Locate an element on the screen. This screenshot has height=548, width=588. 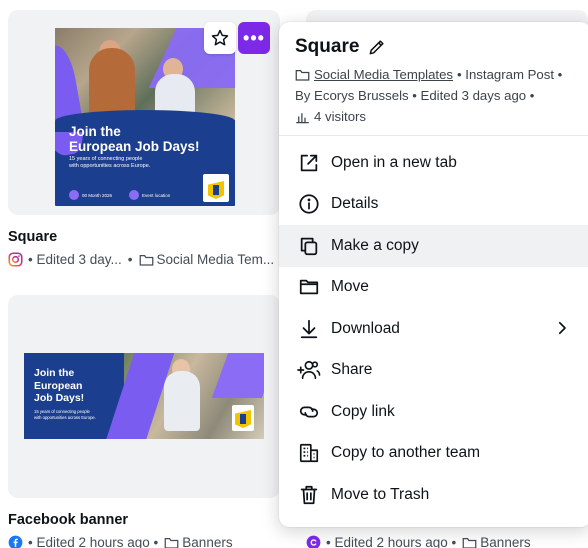
instagram-icon is located at coordinates (15, 259).